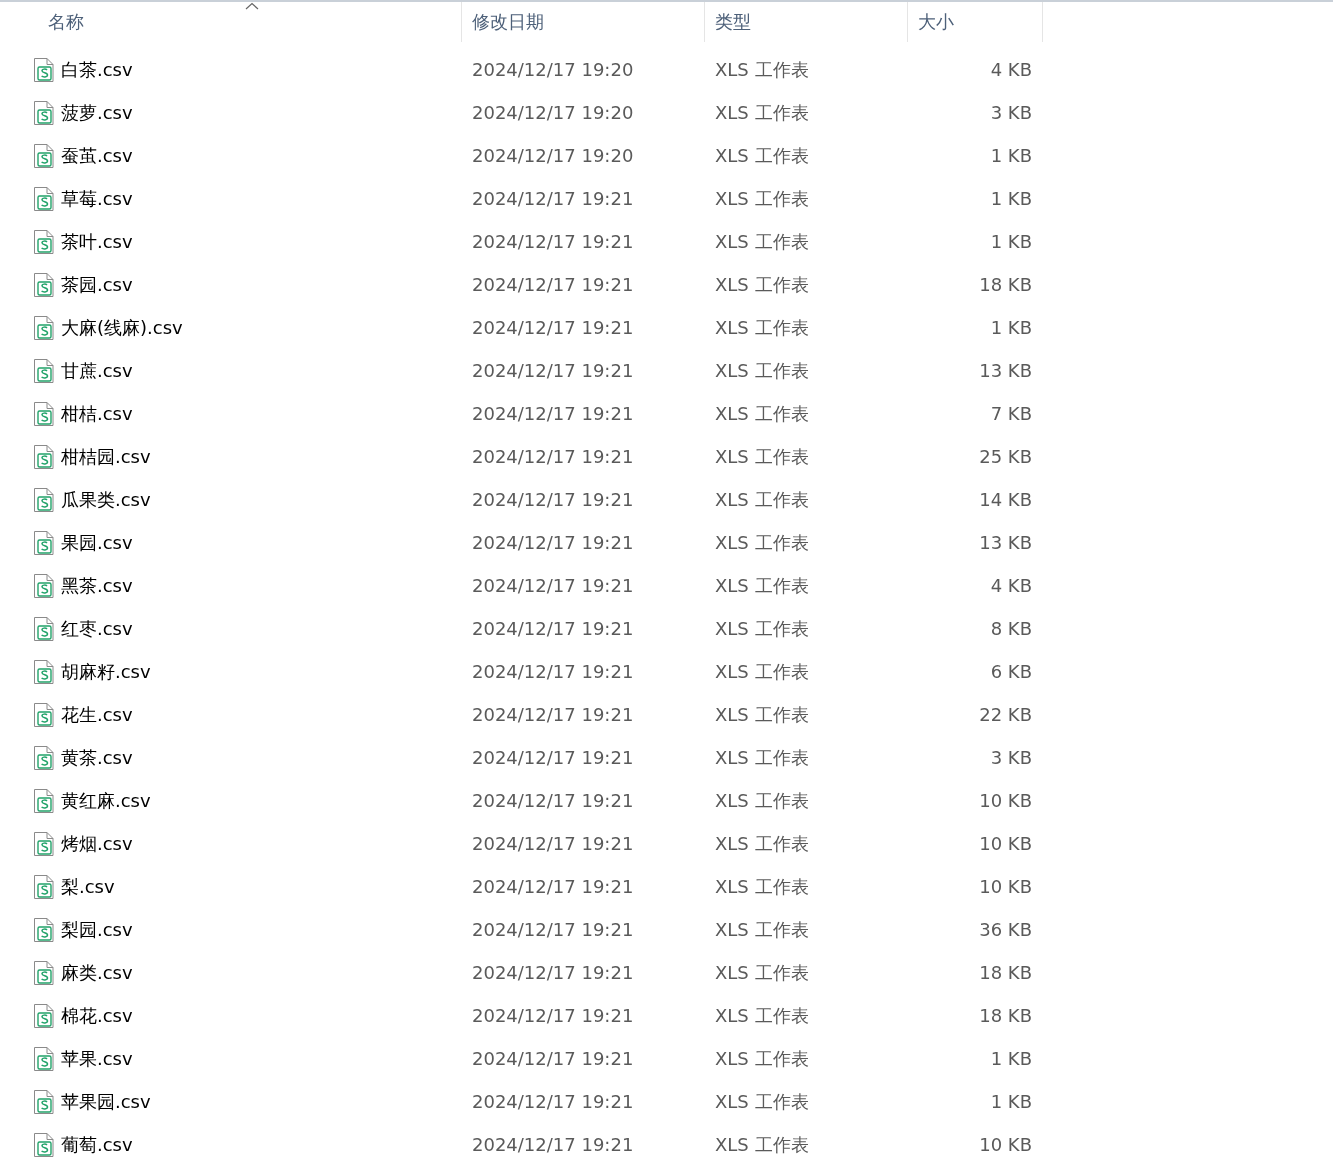  I want to click on file-name: 棉花.csv, so click(97, 1015).